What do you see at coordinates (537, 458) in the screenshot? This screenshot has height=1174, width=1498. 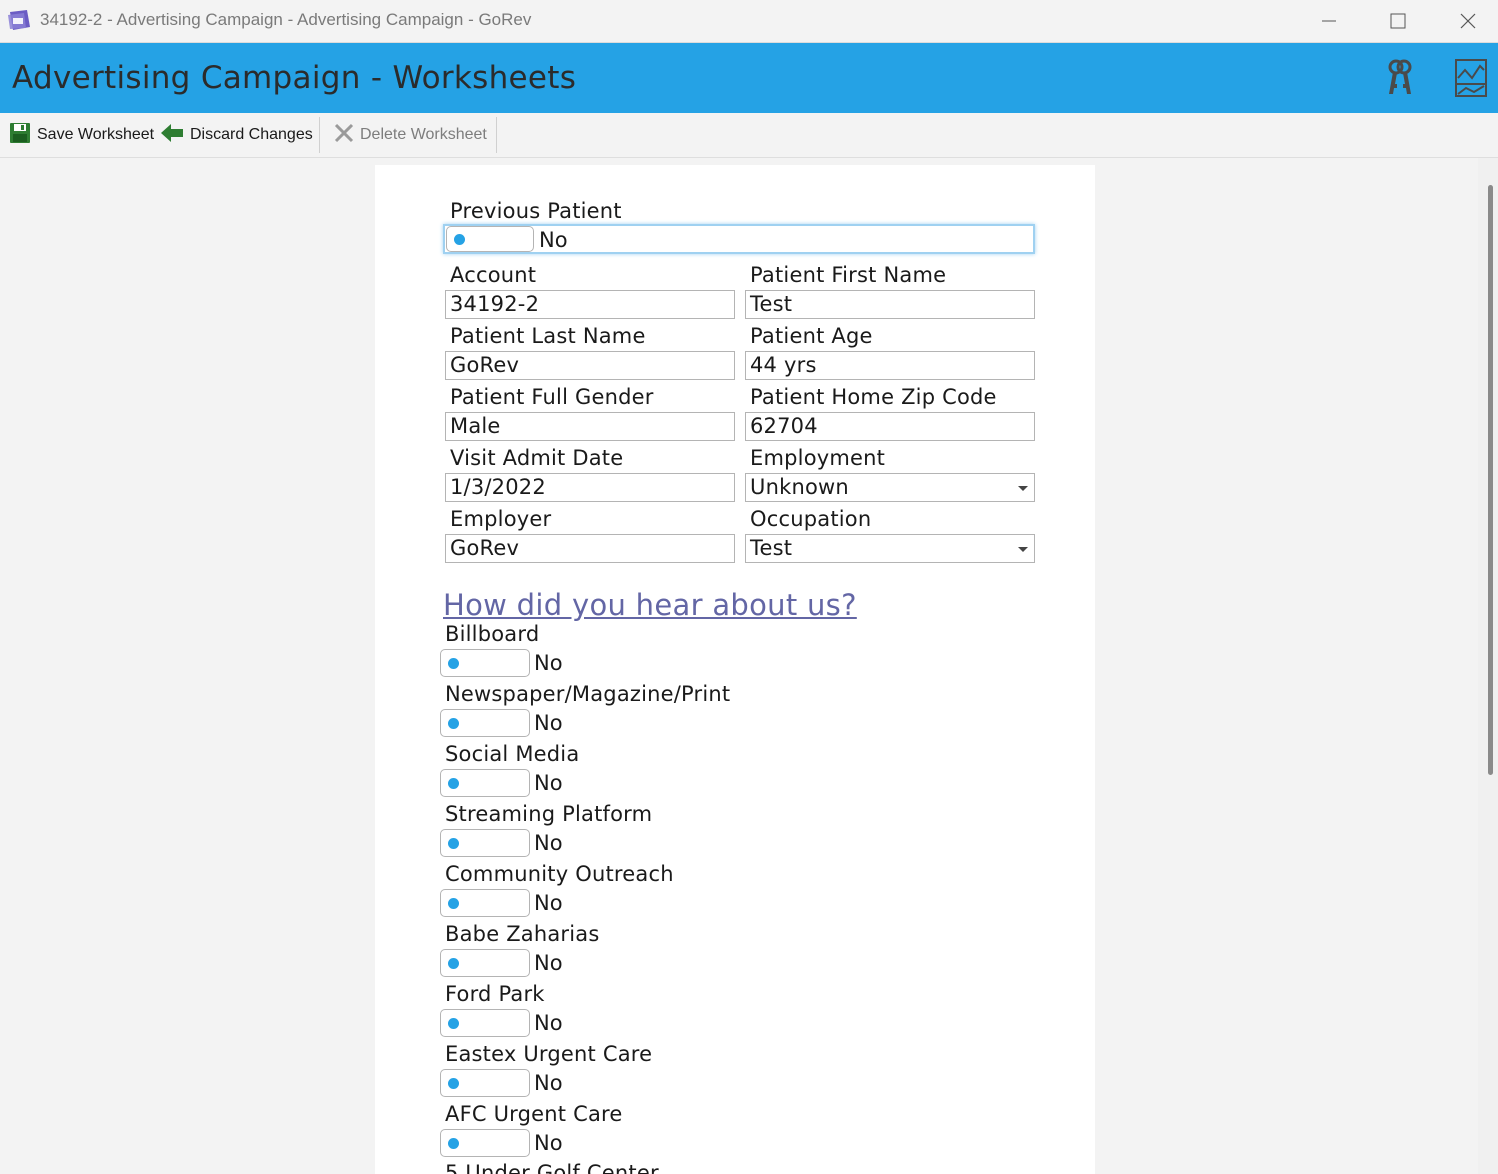 I see `admit-date-label: Visit Admit Date` at bounding box center [537, 458].